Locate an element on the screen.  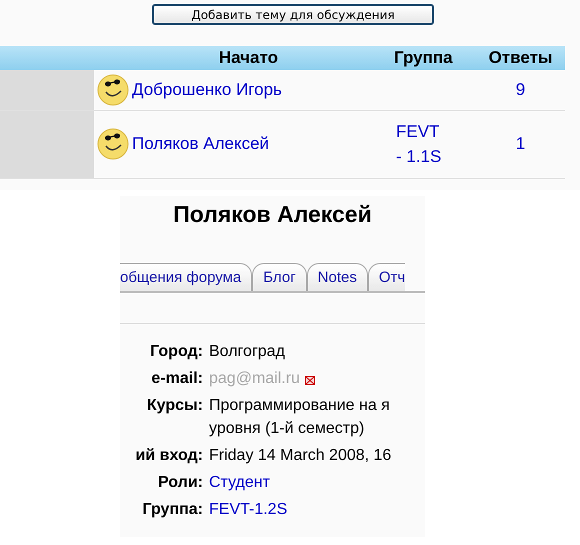
column-header: Группа is located at coordinates (423, 57).